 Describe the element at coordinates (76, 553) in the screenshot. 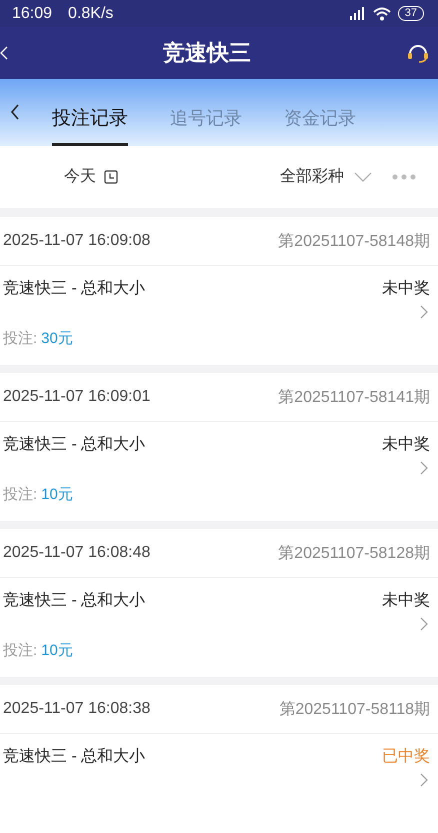

I see `record-time: 2025-11-07 16:08:48` at that location.